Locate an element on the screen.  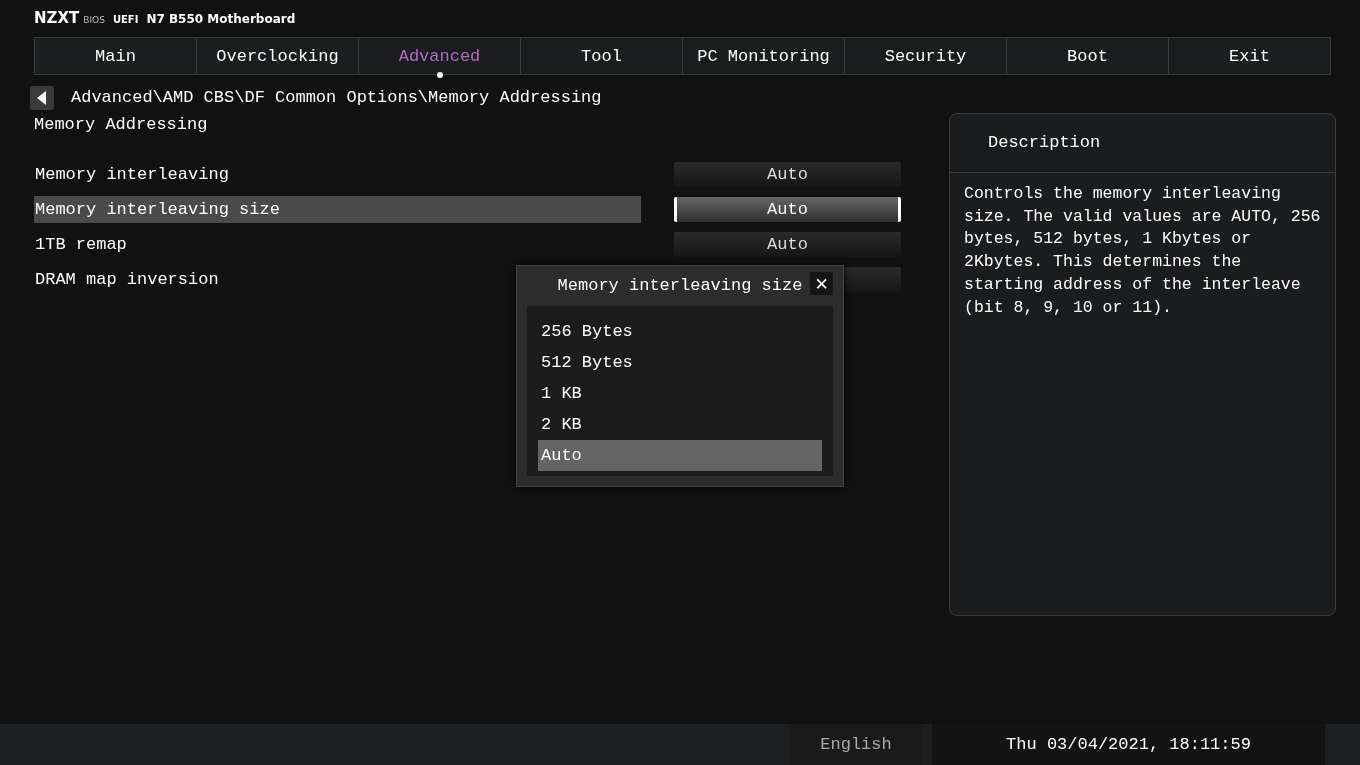
setting-label: Memory interleaving is located at coordinates (337, 174).